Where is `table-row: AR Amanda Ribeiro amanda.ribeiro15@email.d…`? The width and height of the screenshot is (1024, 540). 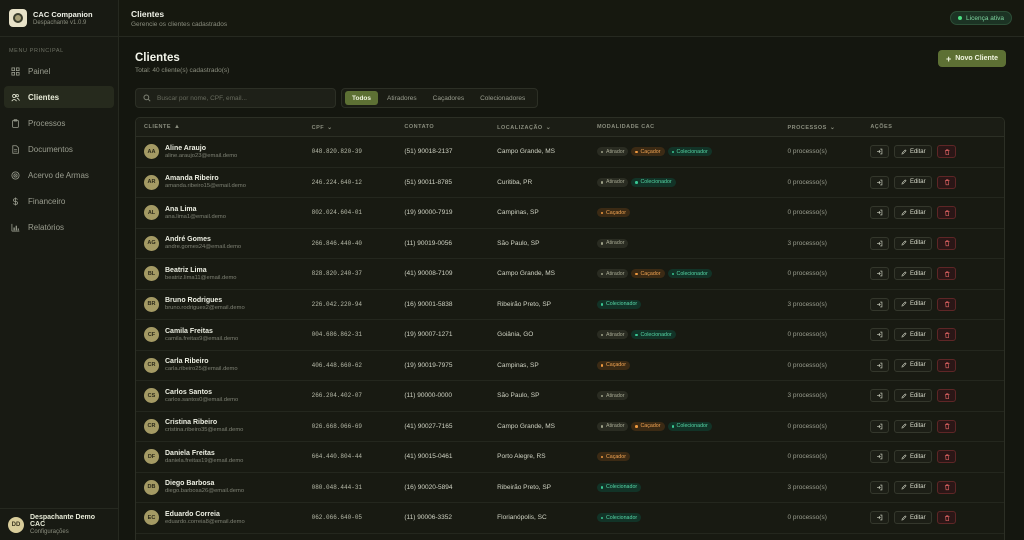
table-row: AR Amanda Ribeiro amanda.ribeiro15@email.d… is located at coordinates (570, 183).